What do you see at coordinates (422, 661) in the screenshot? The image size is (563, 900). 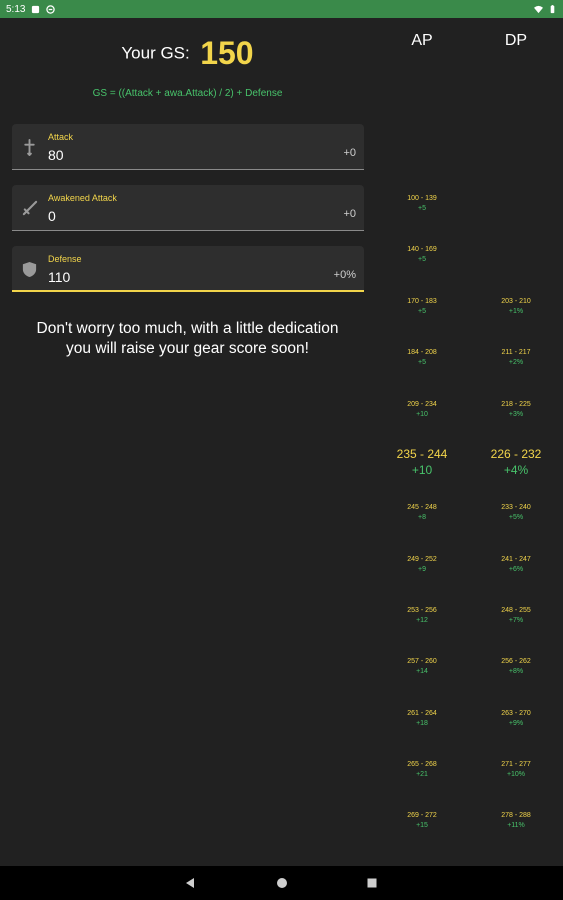 I see `ap-range: 257 - 260` at bounding box center [422, 661].